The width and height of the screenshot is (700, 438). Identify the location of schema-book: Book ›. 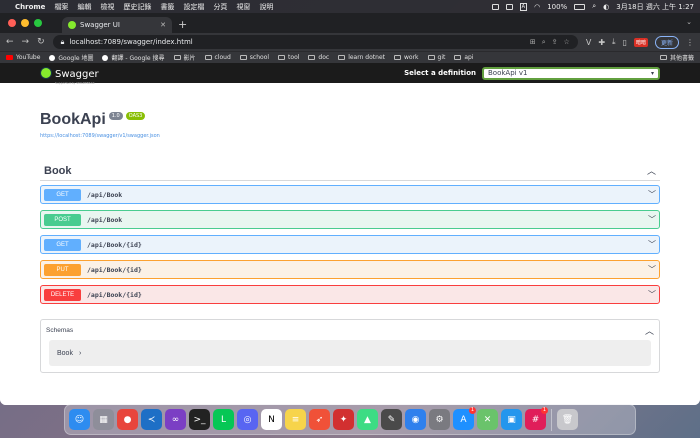
(350, 353).